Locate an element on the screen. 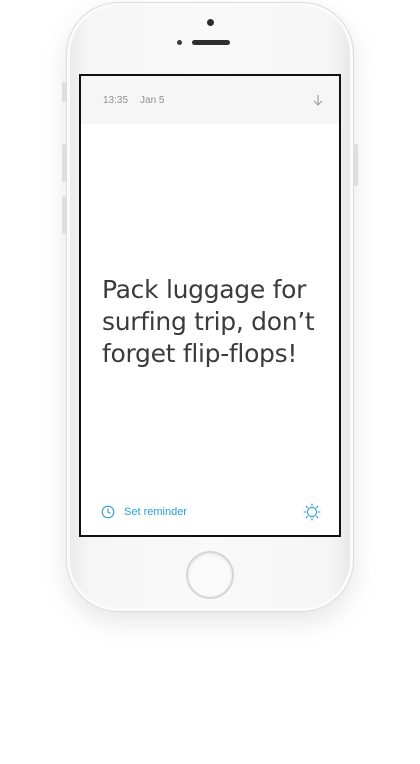 The image size is (420, 764). mute-switch is located at coordinates (64, 92).